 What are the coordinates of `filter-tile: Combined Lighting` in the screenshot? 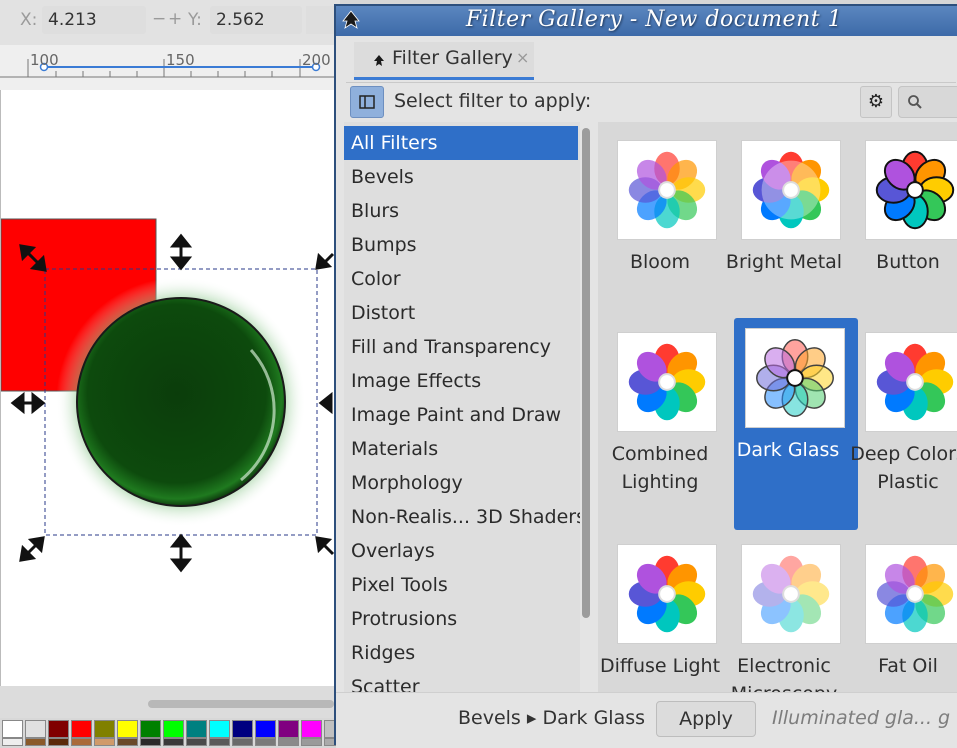 It's located at (660, 420).